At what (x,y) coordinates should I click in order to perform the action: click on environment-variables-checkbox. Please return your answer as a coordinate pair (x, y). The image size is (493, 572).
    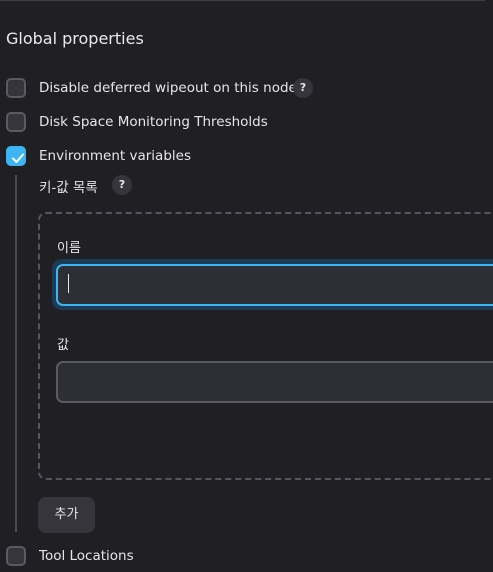
    Looking at the image, I should click on (16, 156).